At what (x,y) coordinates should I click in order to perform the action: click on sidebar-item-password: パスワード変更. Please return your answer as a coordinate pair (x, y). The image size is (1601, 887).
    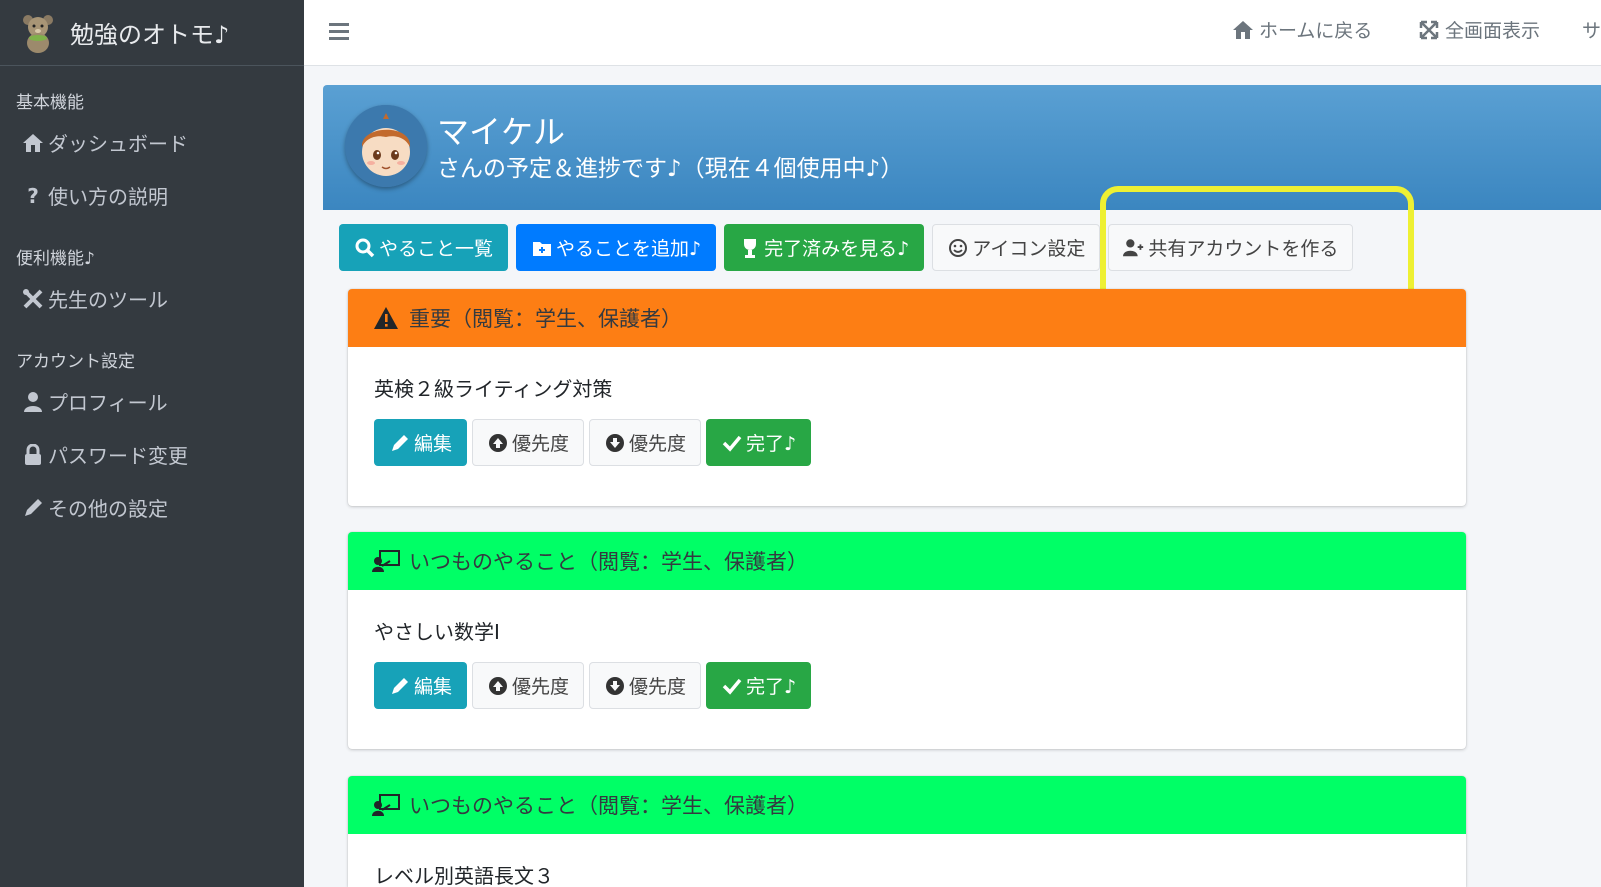
    Looking at the image, I should click on (152, 454).